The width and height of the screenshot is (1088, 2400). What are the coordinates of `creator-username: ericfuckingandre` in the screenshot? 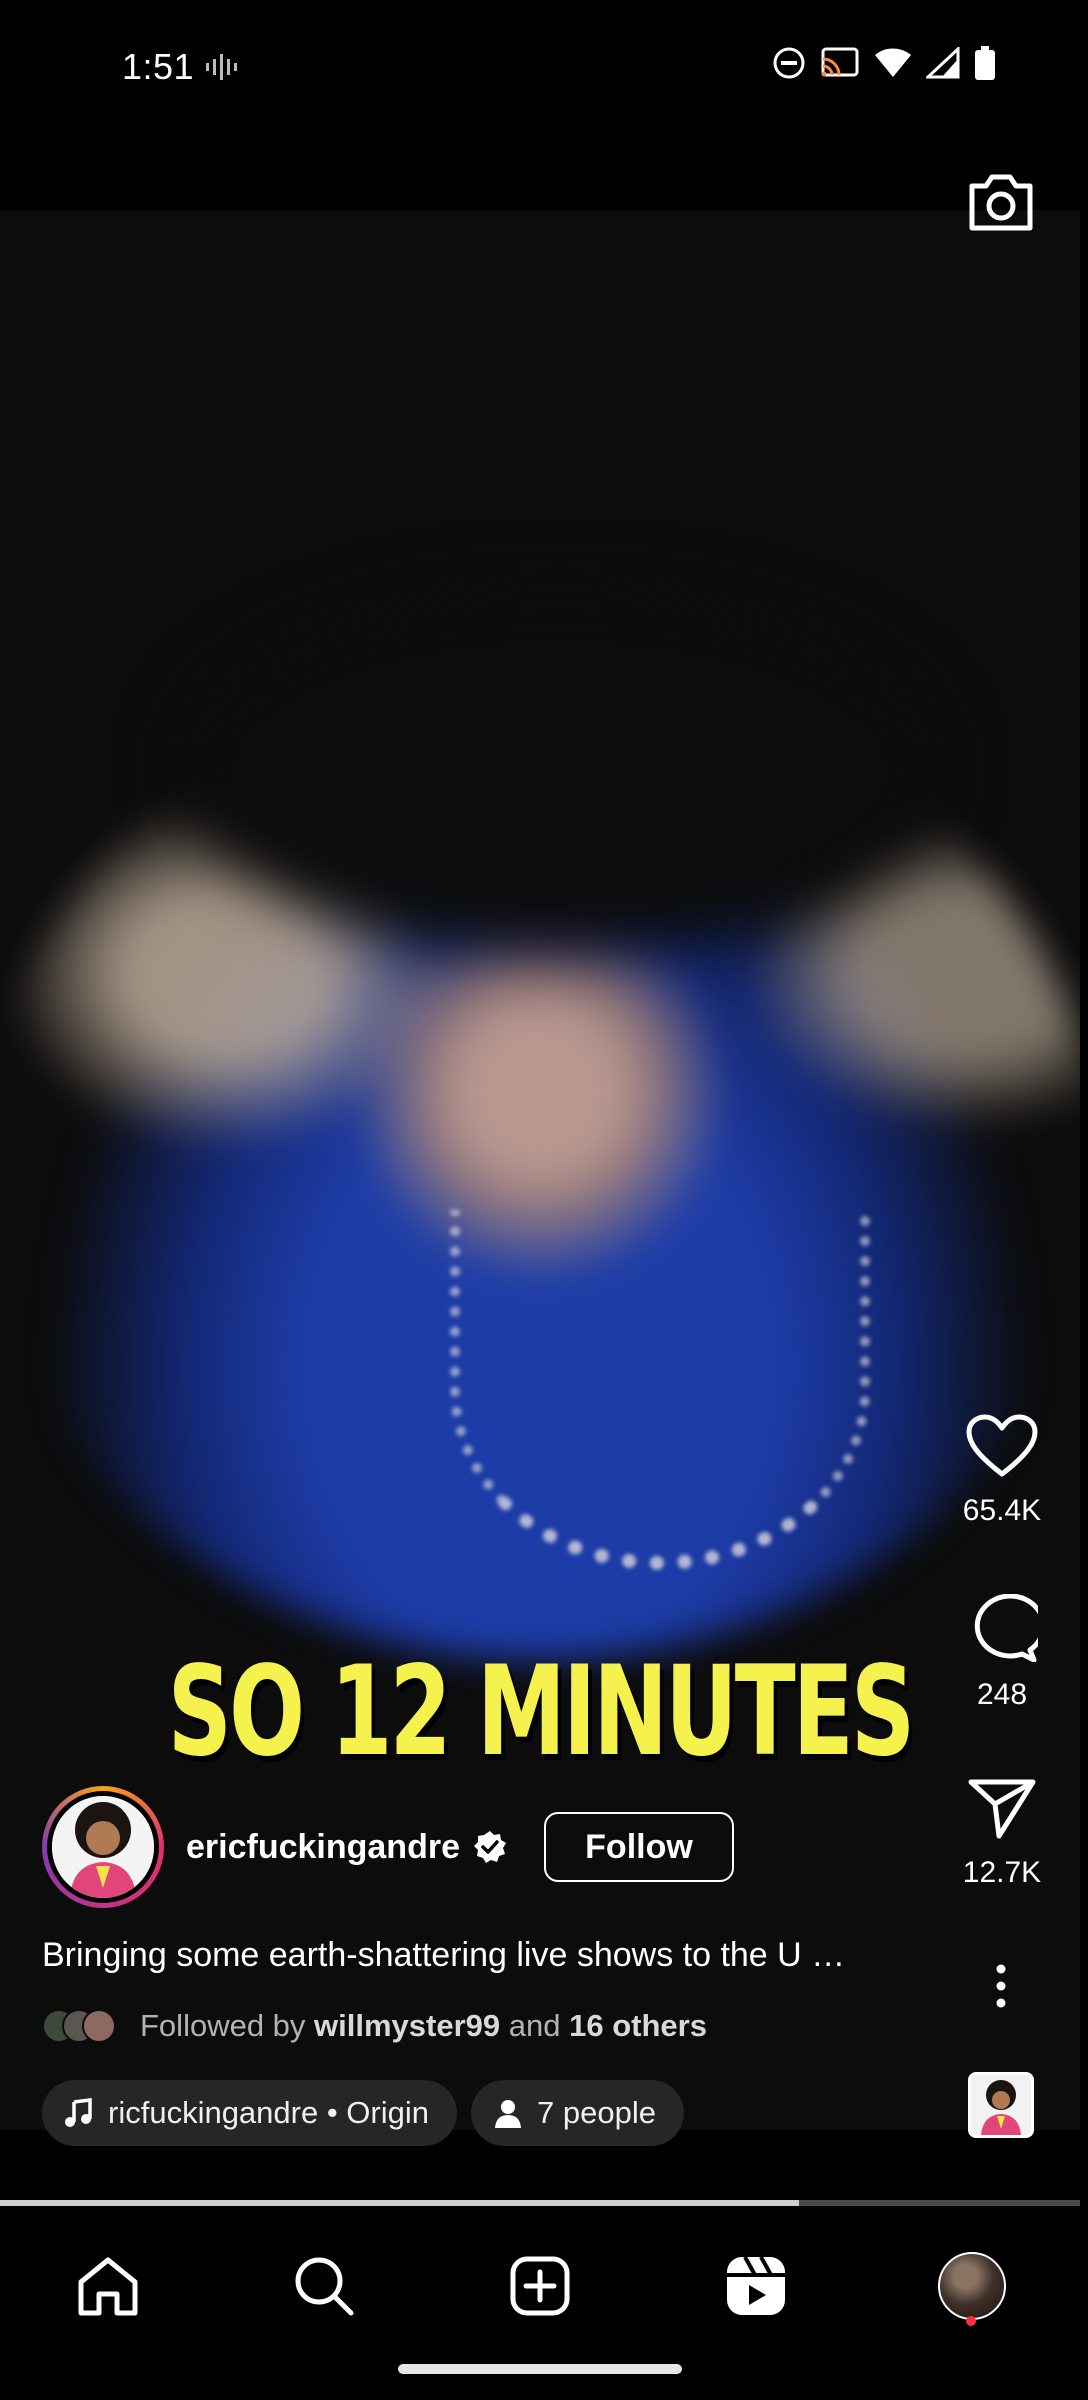 It's located at (323, 1847).